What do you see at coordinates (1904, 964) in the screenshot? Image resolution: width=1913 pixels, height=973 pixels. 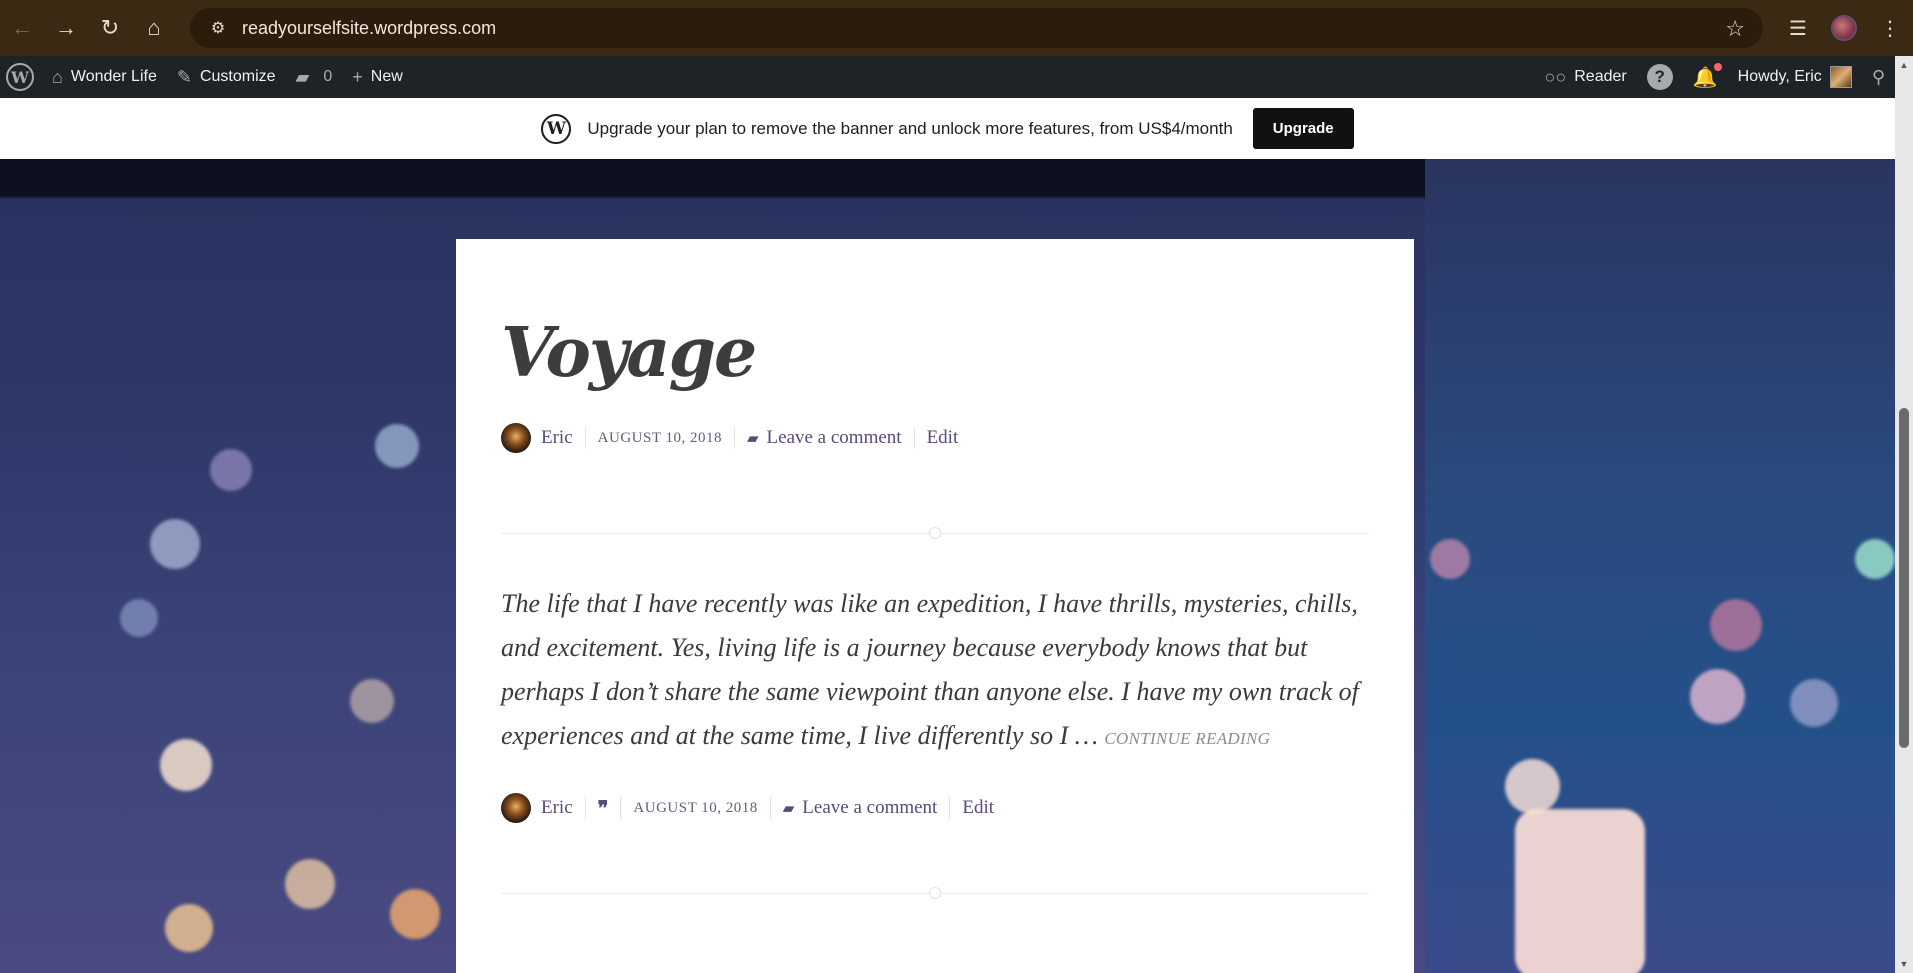 I see `scroll-down-icon: ▼` at bounding box center [1904, 964].